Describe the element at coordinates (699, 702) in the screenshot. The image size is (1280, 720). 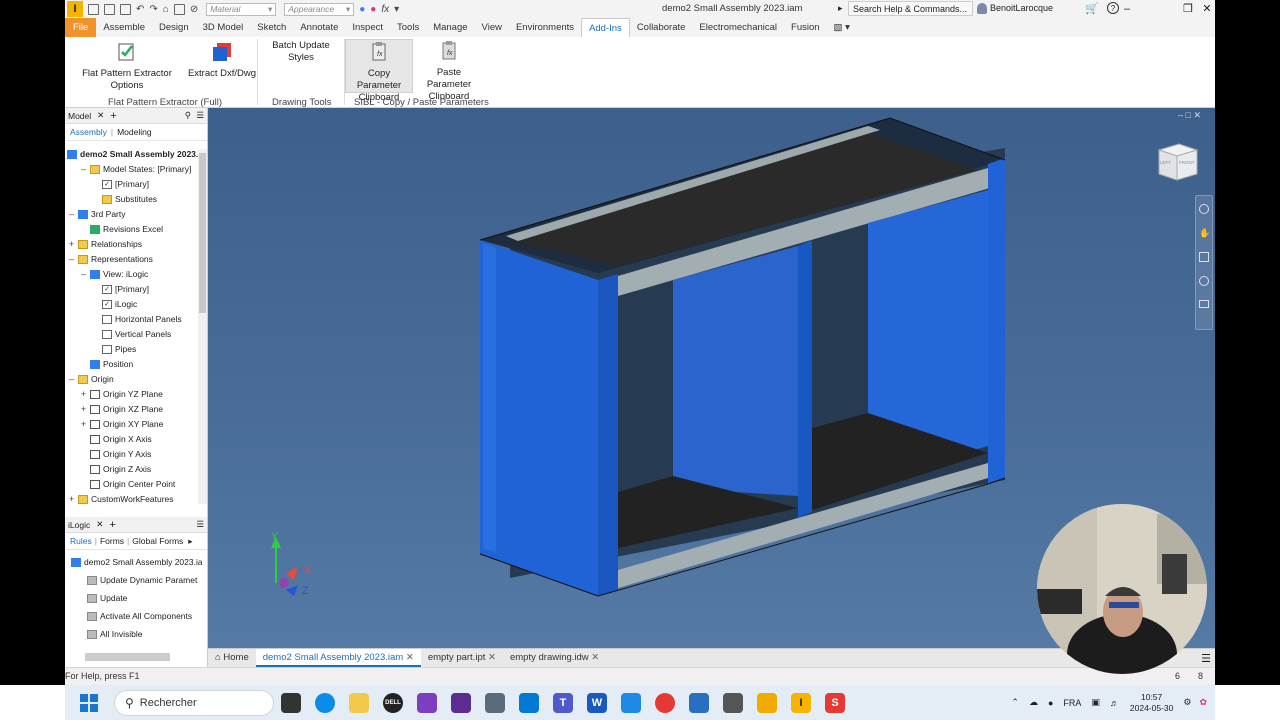
I see `notes-icon` at that location.